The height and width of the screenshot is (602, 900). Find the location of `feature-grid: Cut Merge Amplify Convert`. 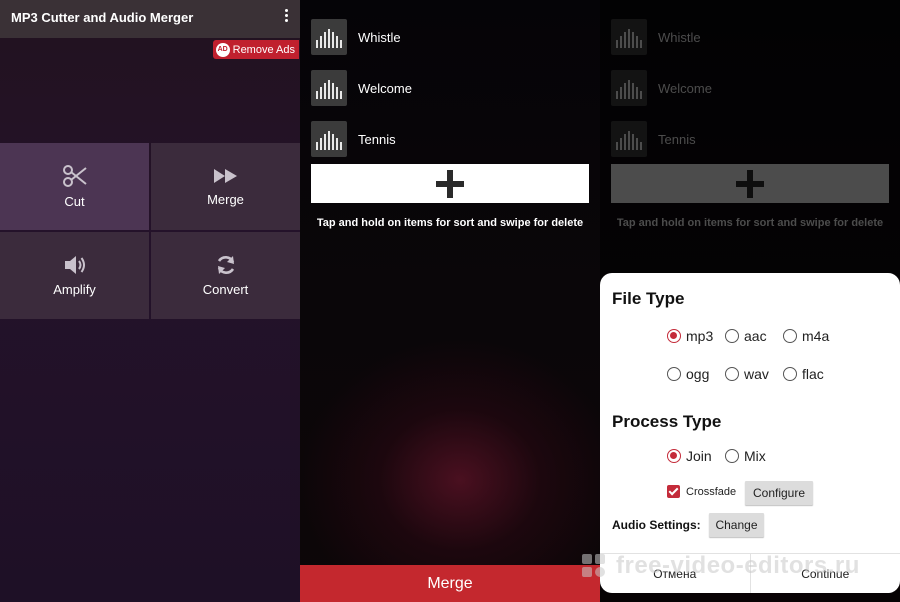

feature-grid: Cut Merge Amplify Convert is located at coordinates (150, 231).